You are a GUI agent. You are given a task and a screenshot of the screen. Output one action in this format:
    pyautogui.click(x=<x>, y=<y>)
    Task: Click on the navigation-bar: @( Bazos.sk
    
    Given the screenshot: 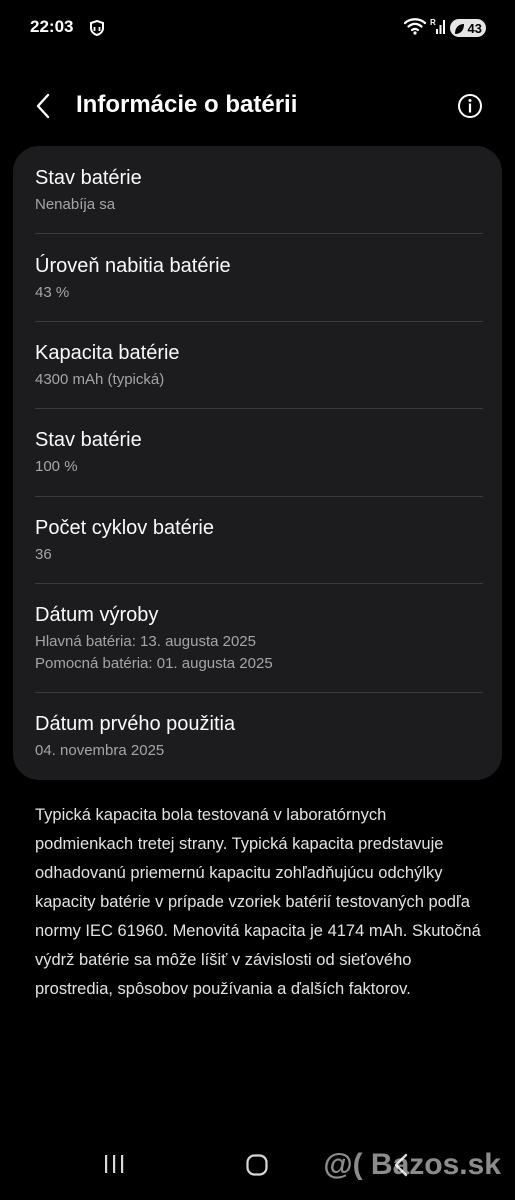 What is the action you would take?
    pyautogui.click(x=257, y=1170)
    